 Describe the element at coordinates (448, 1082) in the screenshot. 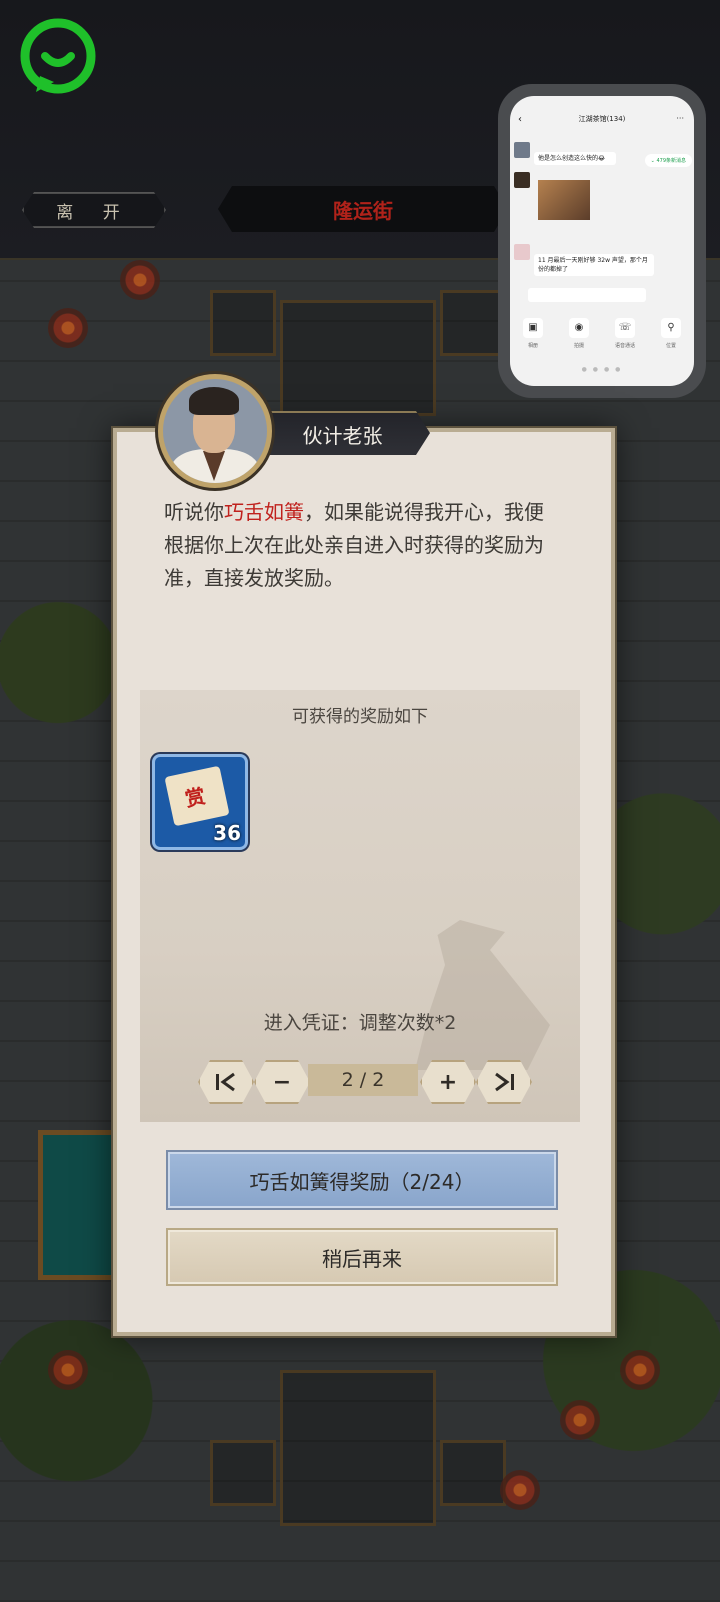

I see `increase-button: +` at that location.